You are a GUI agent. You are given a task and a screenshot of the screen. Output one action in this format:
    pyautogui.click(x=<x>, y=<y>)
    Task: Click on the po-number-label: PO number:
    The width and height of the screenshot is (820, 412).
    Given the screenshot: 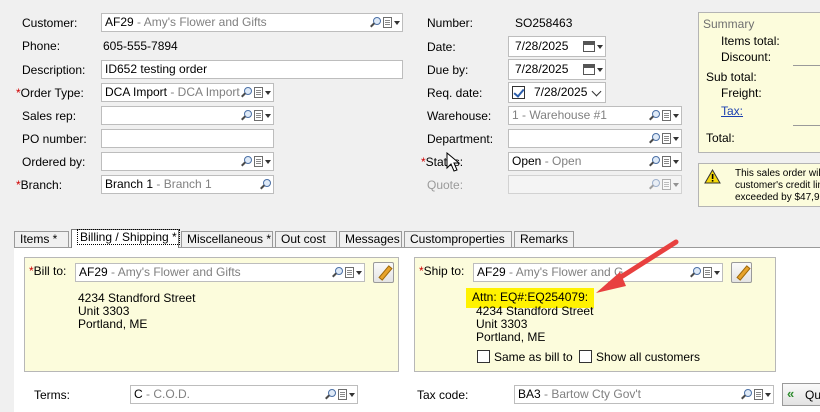 What is the action you would take?
    pyautogui.click(x=54, y=139)
    